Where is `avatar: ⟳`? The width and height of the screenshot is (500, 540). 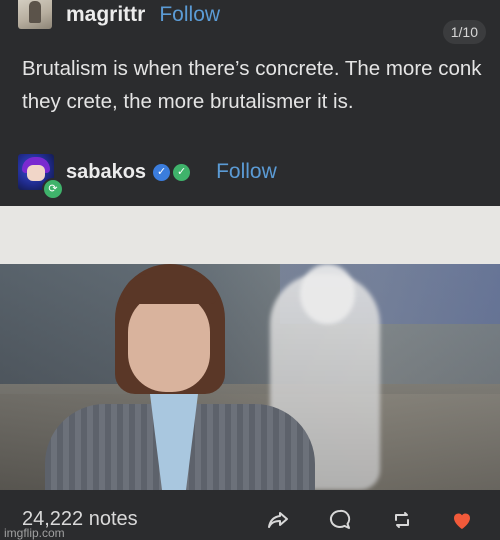
avatar: ⟳ is located at coordinates (41, 177).